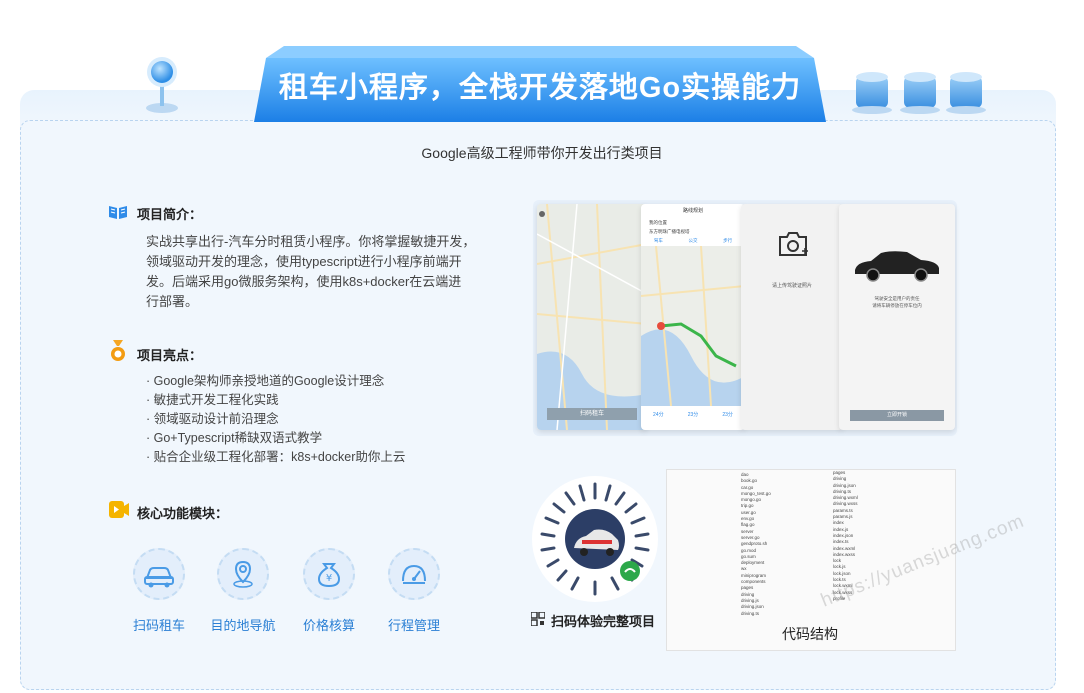 This screenshot has width=1084, height=693. I want to click on module-label: 行程管理, so click(414, 624).